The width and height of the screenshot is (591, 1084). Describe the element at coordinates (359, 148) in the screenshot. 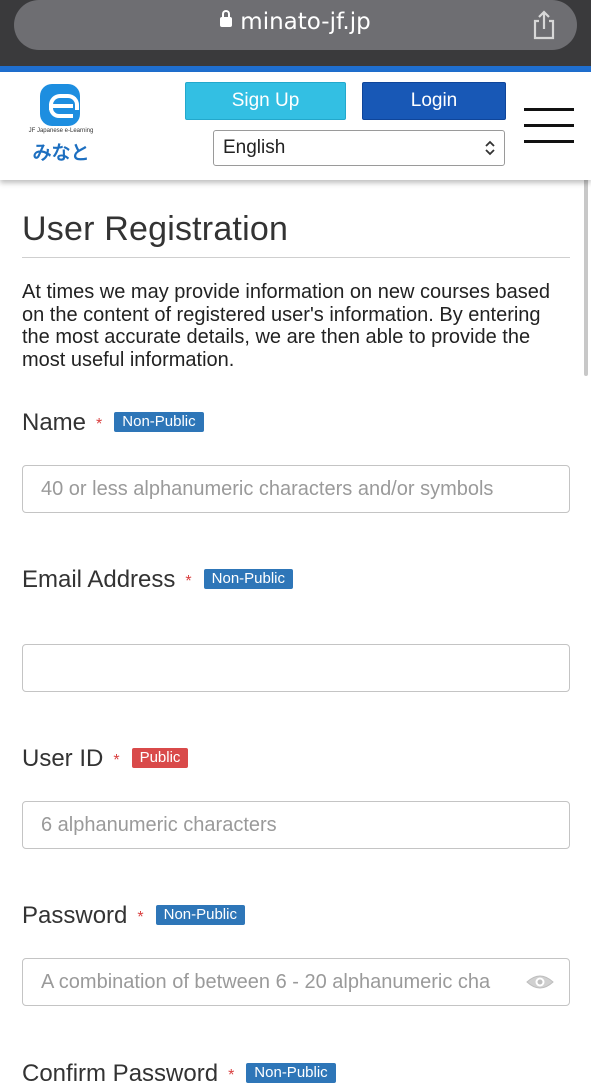

I see `language-select: English` at that location.